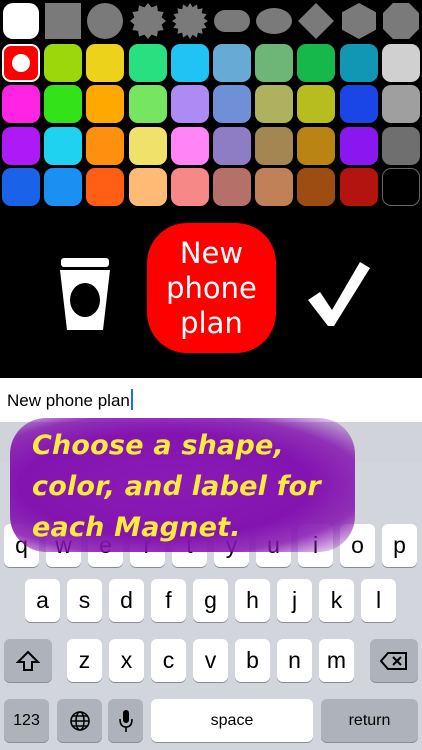  I want to click on selected-indicator, so click(21, 62).